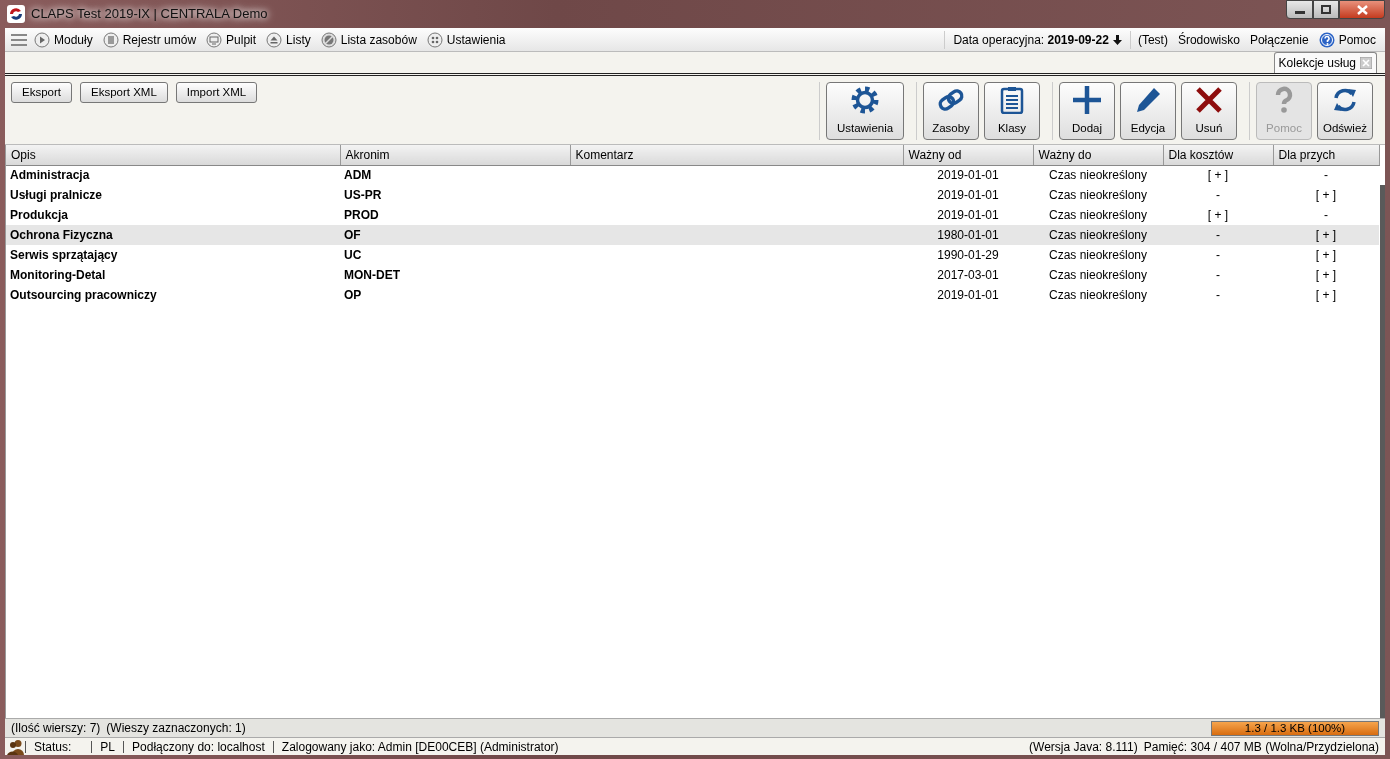 This screenshot has width=1390, height=759. Describe the element at coordinates (63, 39) in the screenshot. I see `menu-item: Moduły` at that location.